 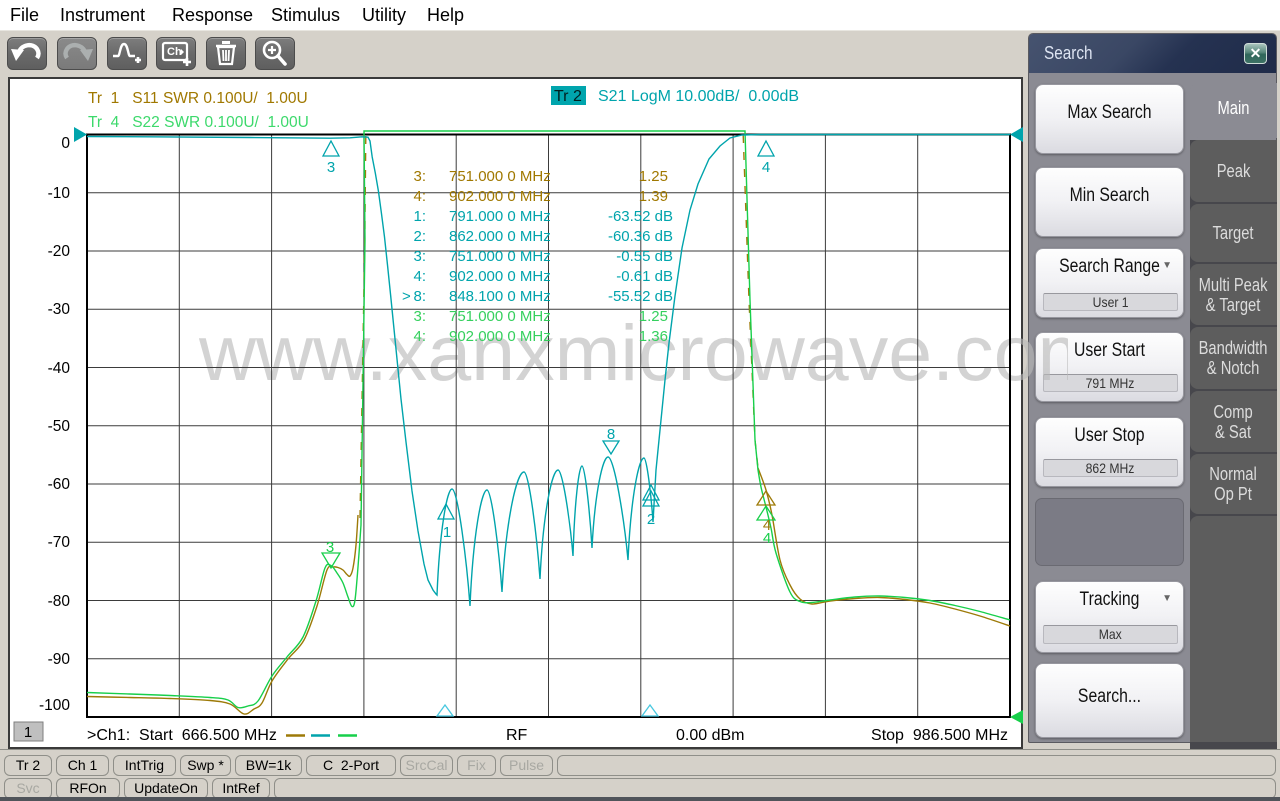 I want to click on svg-text: -55.52 dB, so click(x=640, y=296).